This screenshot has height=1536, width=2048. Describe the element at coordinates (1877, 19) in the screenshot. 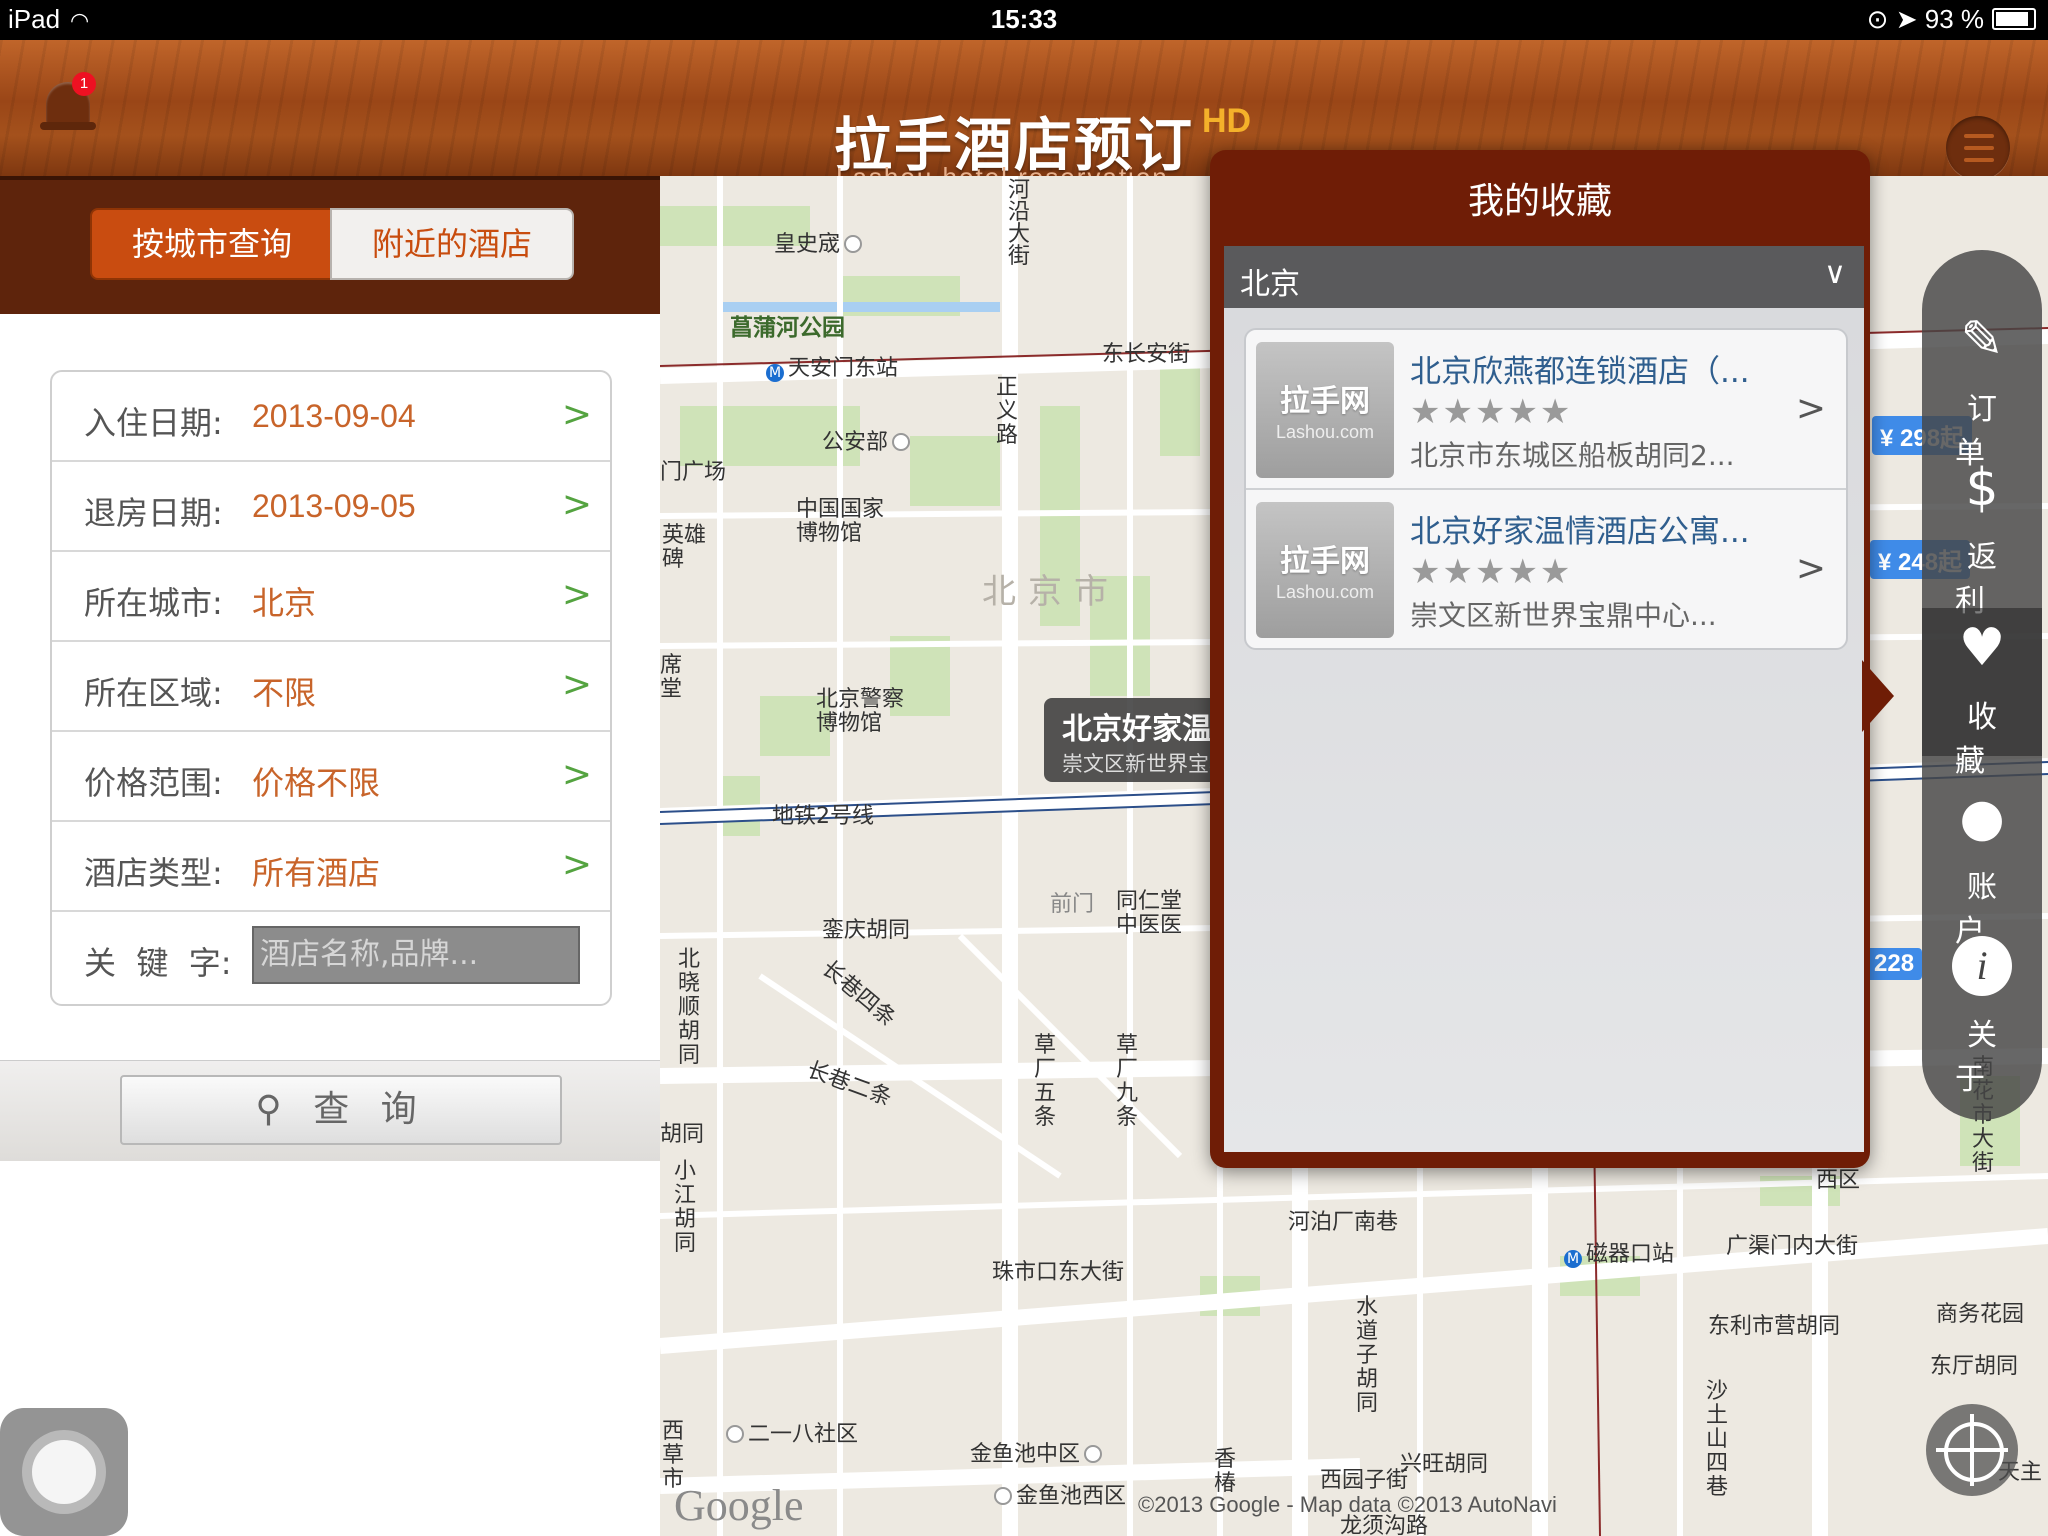

I see `lock-rotation-icon: ⊙` at that location.